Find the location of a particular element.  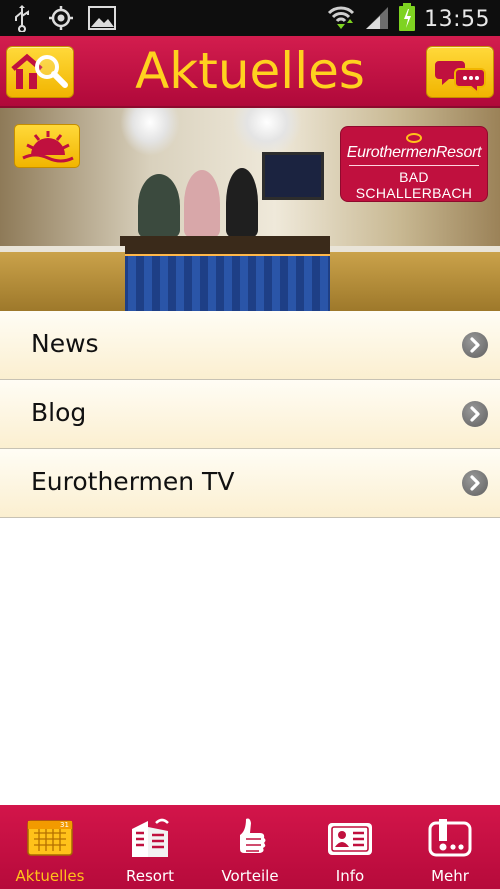

list-item-eurothermen-tv: Eurothermen TV is located at coordinates (250, 483).